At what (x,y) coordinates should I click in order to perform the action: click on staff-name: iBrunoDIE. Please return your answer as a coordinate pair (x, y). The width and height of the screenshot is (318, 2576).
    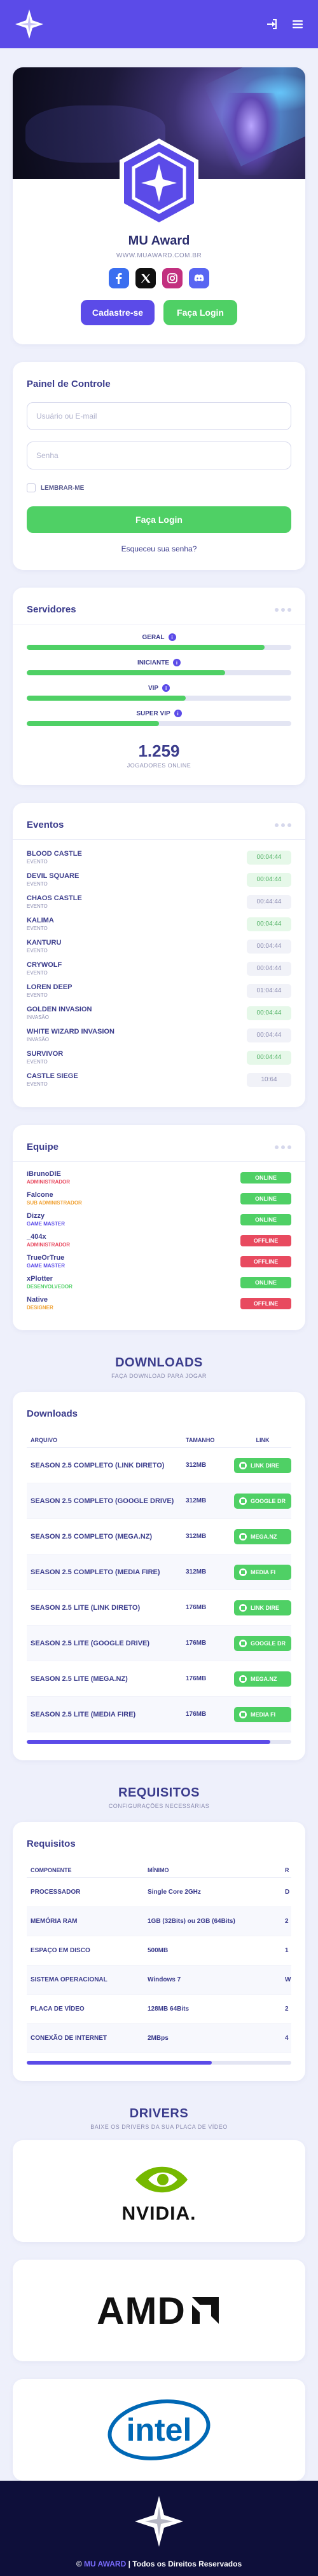
    Looking at the image, I should click on (44, 1174).